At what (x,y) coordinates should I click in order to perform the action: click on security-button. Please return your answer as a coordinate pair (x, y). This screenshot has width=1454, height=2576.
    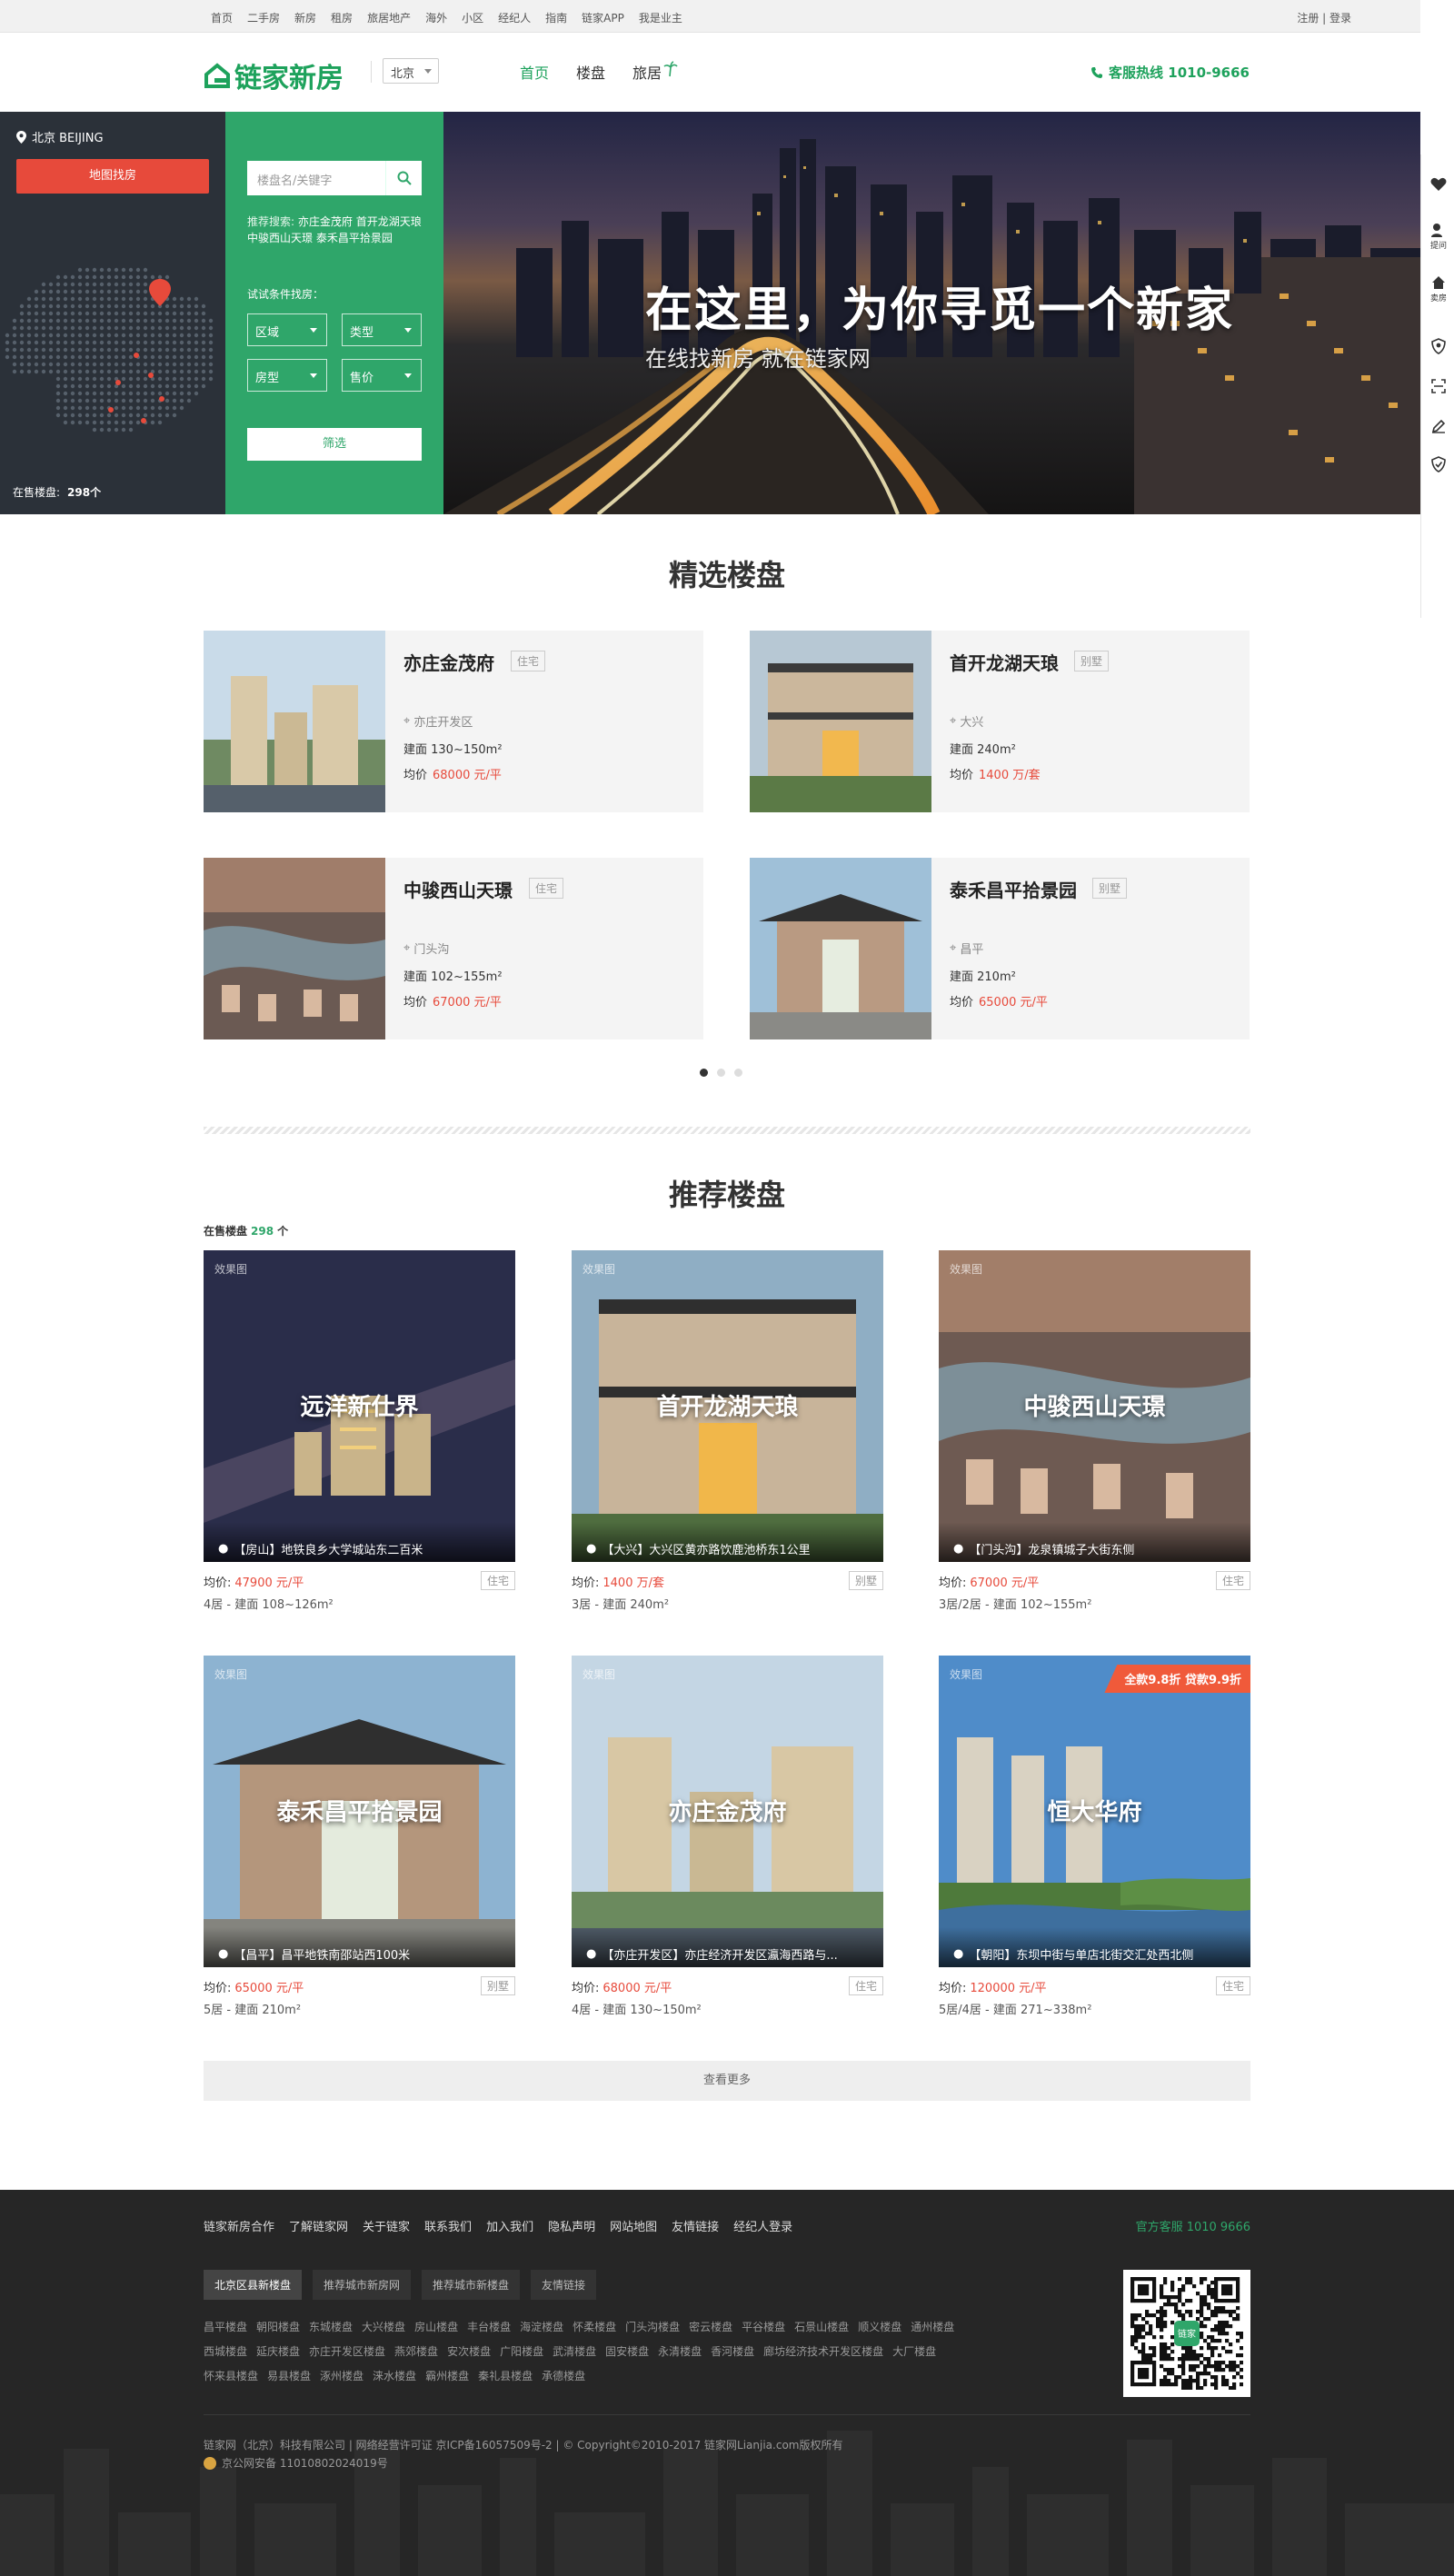
    Looking at the image, I should click on (1439, 346).